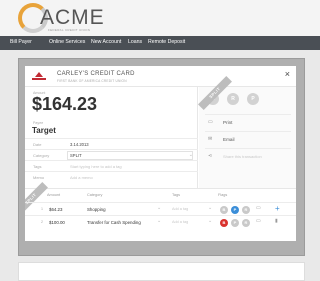 Image resolution: width=320 pixels, height=281 pixels. Describe the element at coordinates (96, 74) in the screenshot. I see `account-name: CARLEY'S CREDIT CARD` at that location.